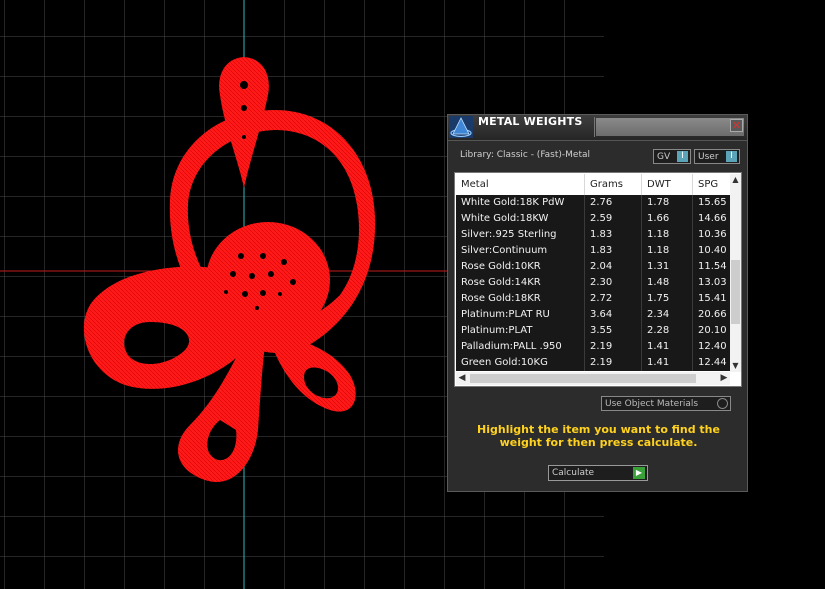  Describe the element at coordinates (712, 202) in the screenshot. I see `spg-cell: 15.65` at that location.